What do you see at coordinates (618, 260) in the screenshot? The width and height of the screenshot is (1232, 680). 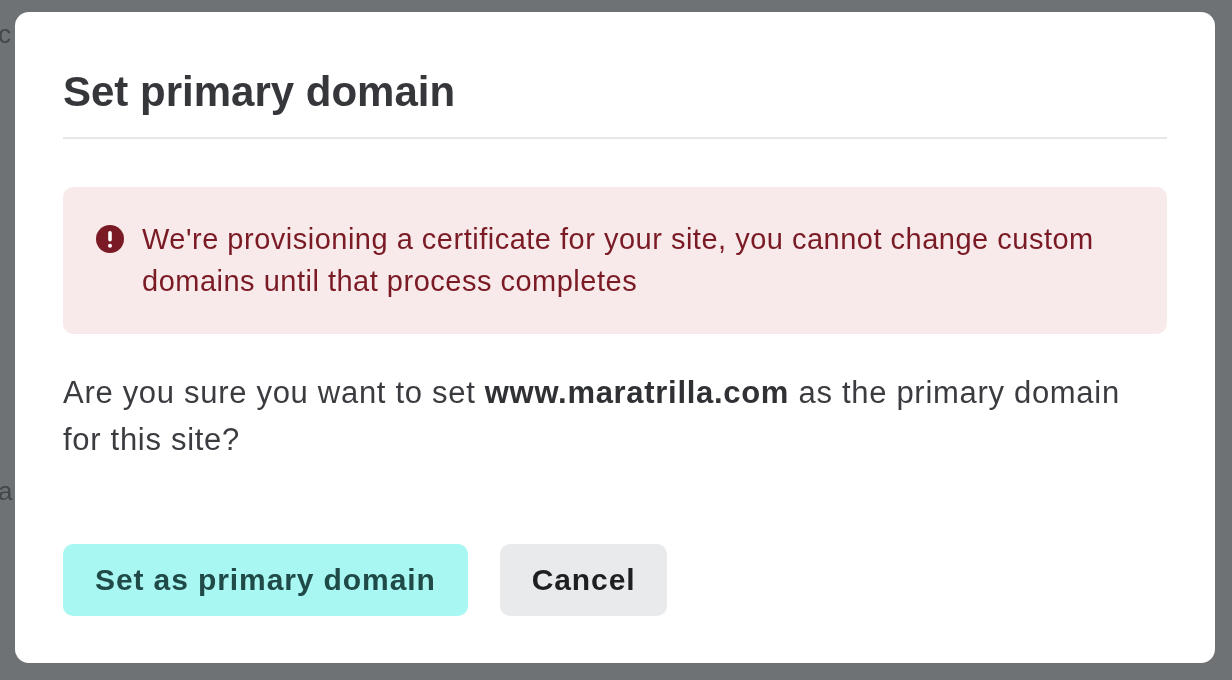 I see `alert-message: We're provisioning a certificate for your site, you cannot change custom domains until that process completes` at bounding box center [618, 260].